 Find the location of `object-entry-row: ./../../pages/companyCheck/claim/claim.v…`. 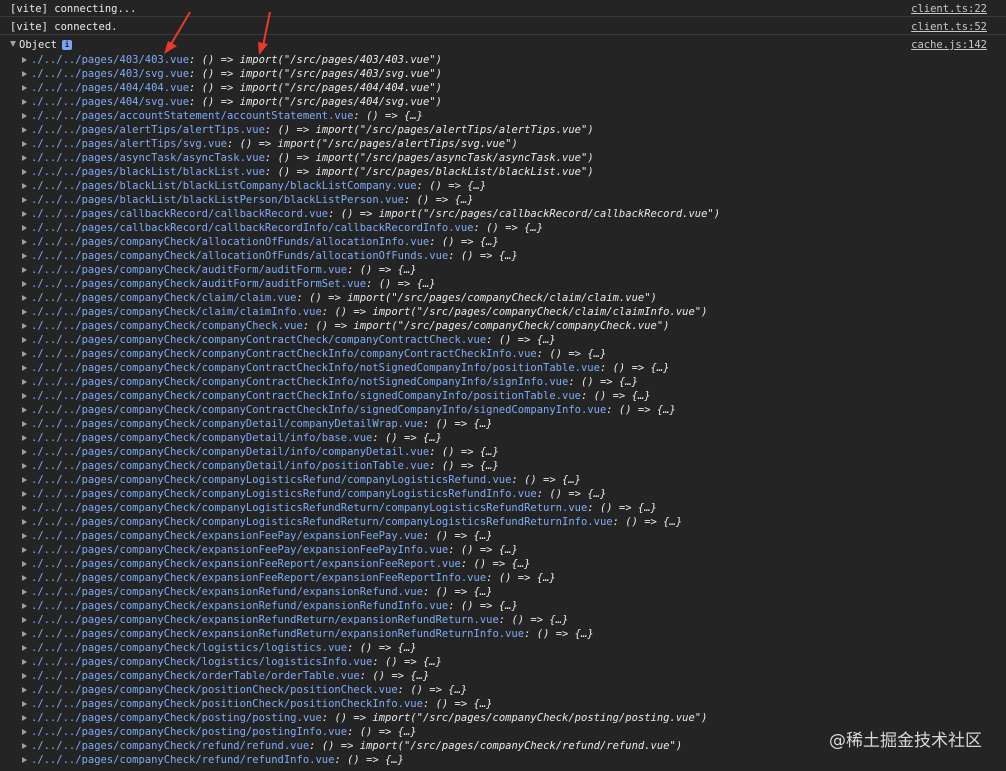

object-entry-row: ./../../pages/companyCheck/claim/claim.v… is located at coordinates (503, 298).